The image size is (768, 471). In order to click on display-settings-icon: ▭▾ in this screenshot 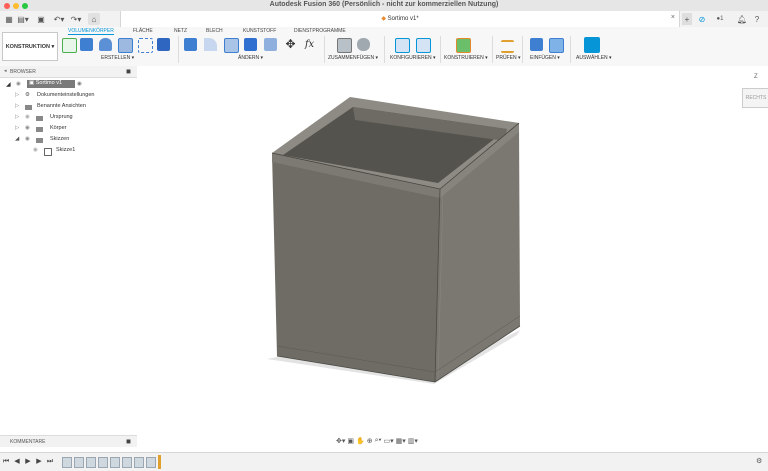, I will do `click(388, 441)`.